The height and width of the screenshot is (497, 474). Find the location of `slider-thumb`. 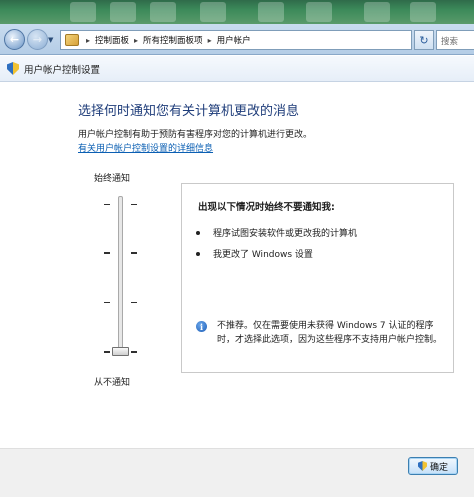

slider-thumb is located at coordinates (120, 351).